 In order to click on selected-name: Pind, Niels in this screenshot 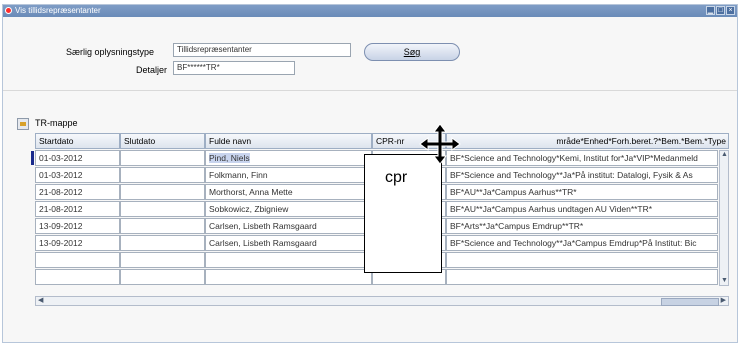, I will do `click(229, 158)`.